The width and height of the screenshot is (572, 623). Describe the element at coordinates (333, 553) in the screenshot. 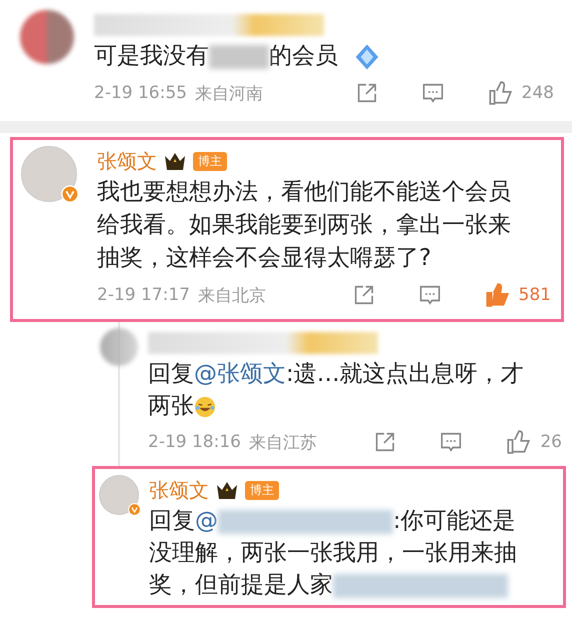

I see `comment-text: 回复@ :你可能还是没理解，两张一张我用，一张用来抽奖，但前提是人家` at that location.